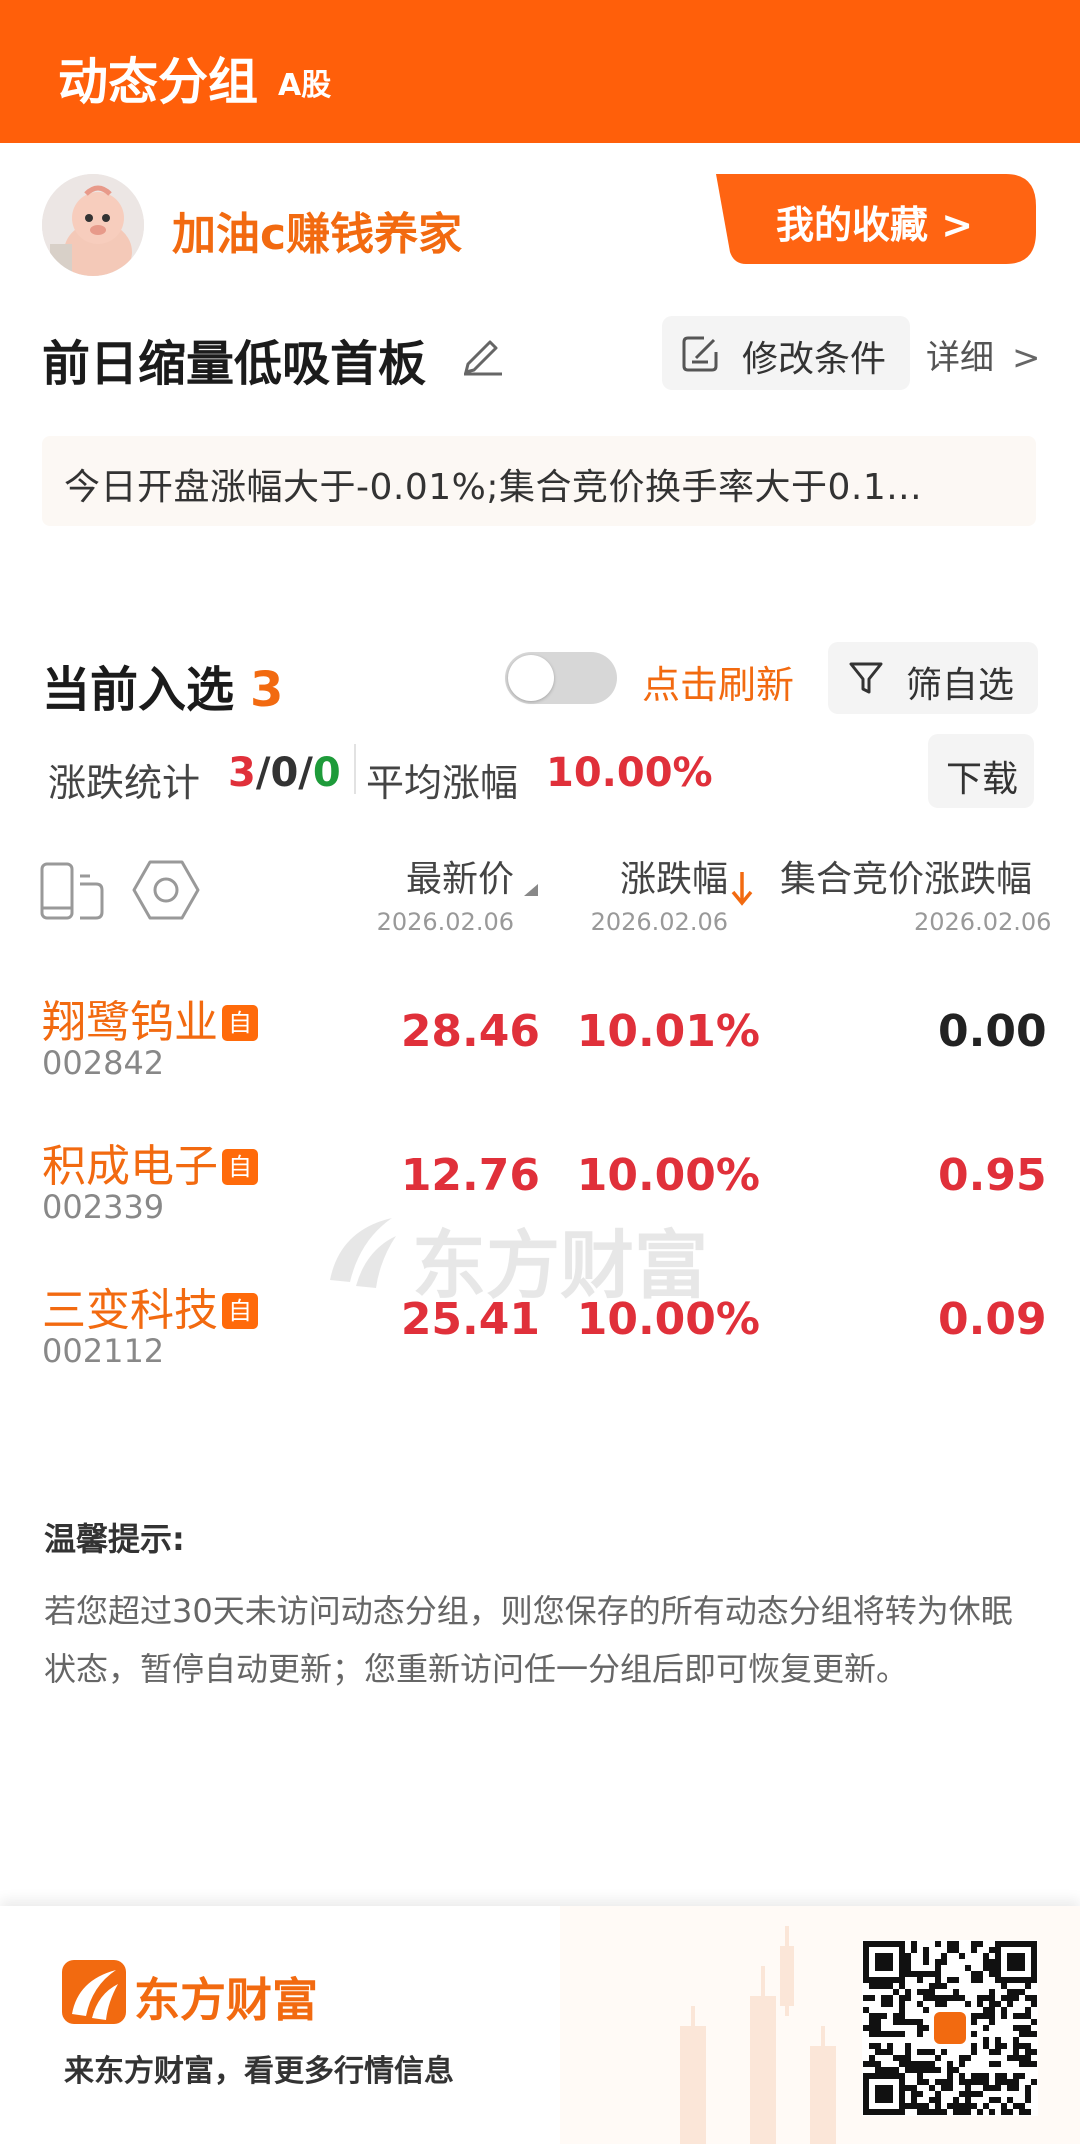  I want to click on filter-icon, so click(866, 678).